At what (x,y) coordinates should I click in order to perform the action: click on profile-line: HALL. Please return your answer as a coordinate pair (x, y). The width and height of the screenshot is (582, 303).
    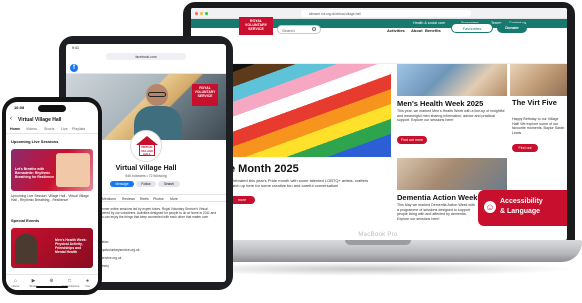
    Looking at the image, I should click on (147, 154).